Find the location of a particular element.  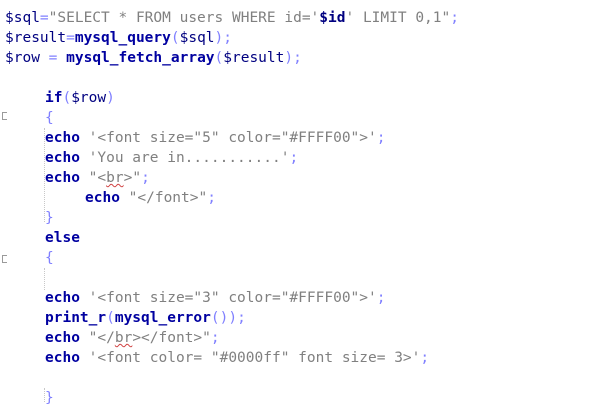

function-token: mysql_error is located at coordinates (162, 318).